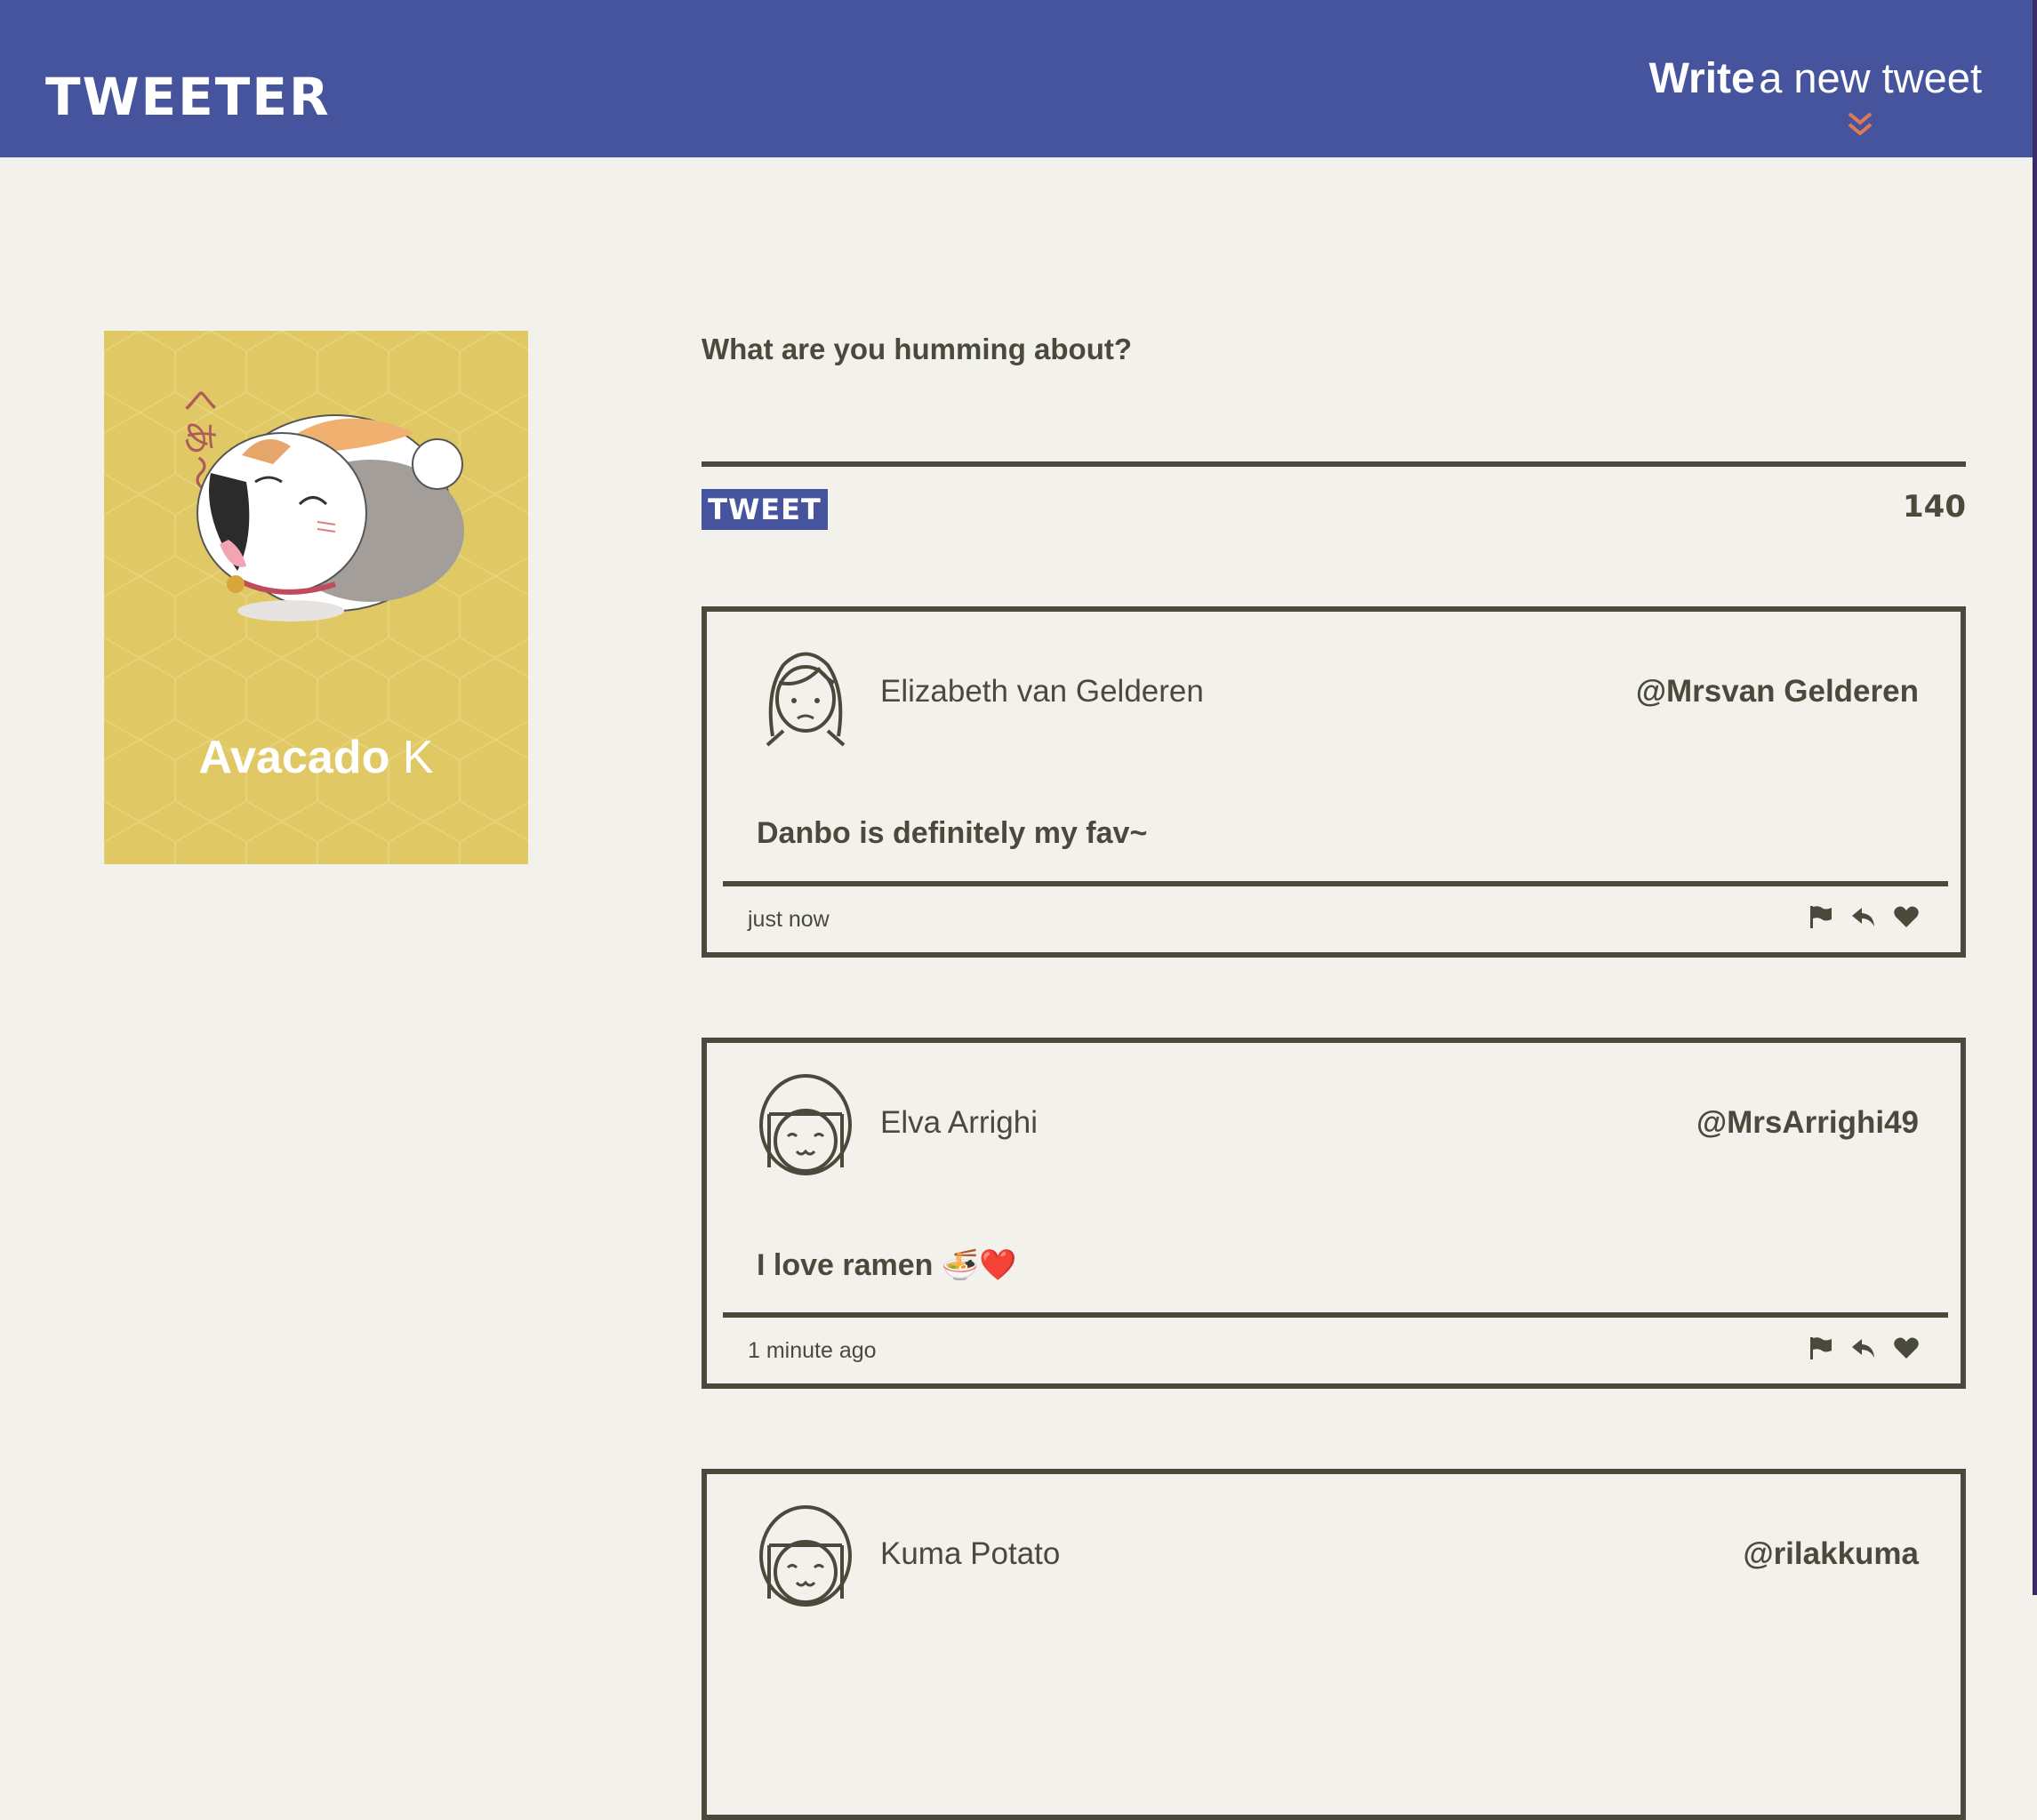 The height and width of the screenshot is (1820, 2037). What do you see at coordinates (418, 757) in the screenshot?
I see `profile-last-name: K` at bounding box center [418, 757].